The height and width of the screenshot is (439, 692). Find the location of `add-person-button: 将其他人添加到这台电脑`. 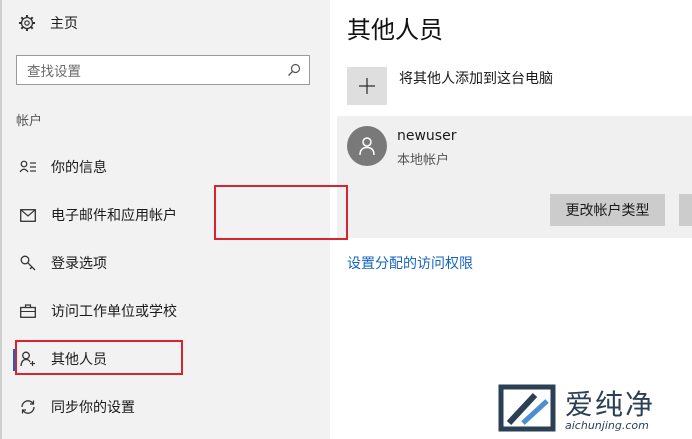

add-person-button: 将其他人添加到这台电脑 is located at coordinates (450, 86).